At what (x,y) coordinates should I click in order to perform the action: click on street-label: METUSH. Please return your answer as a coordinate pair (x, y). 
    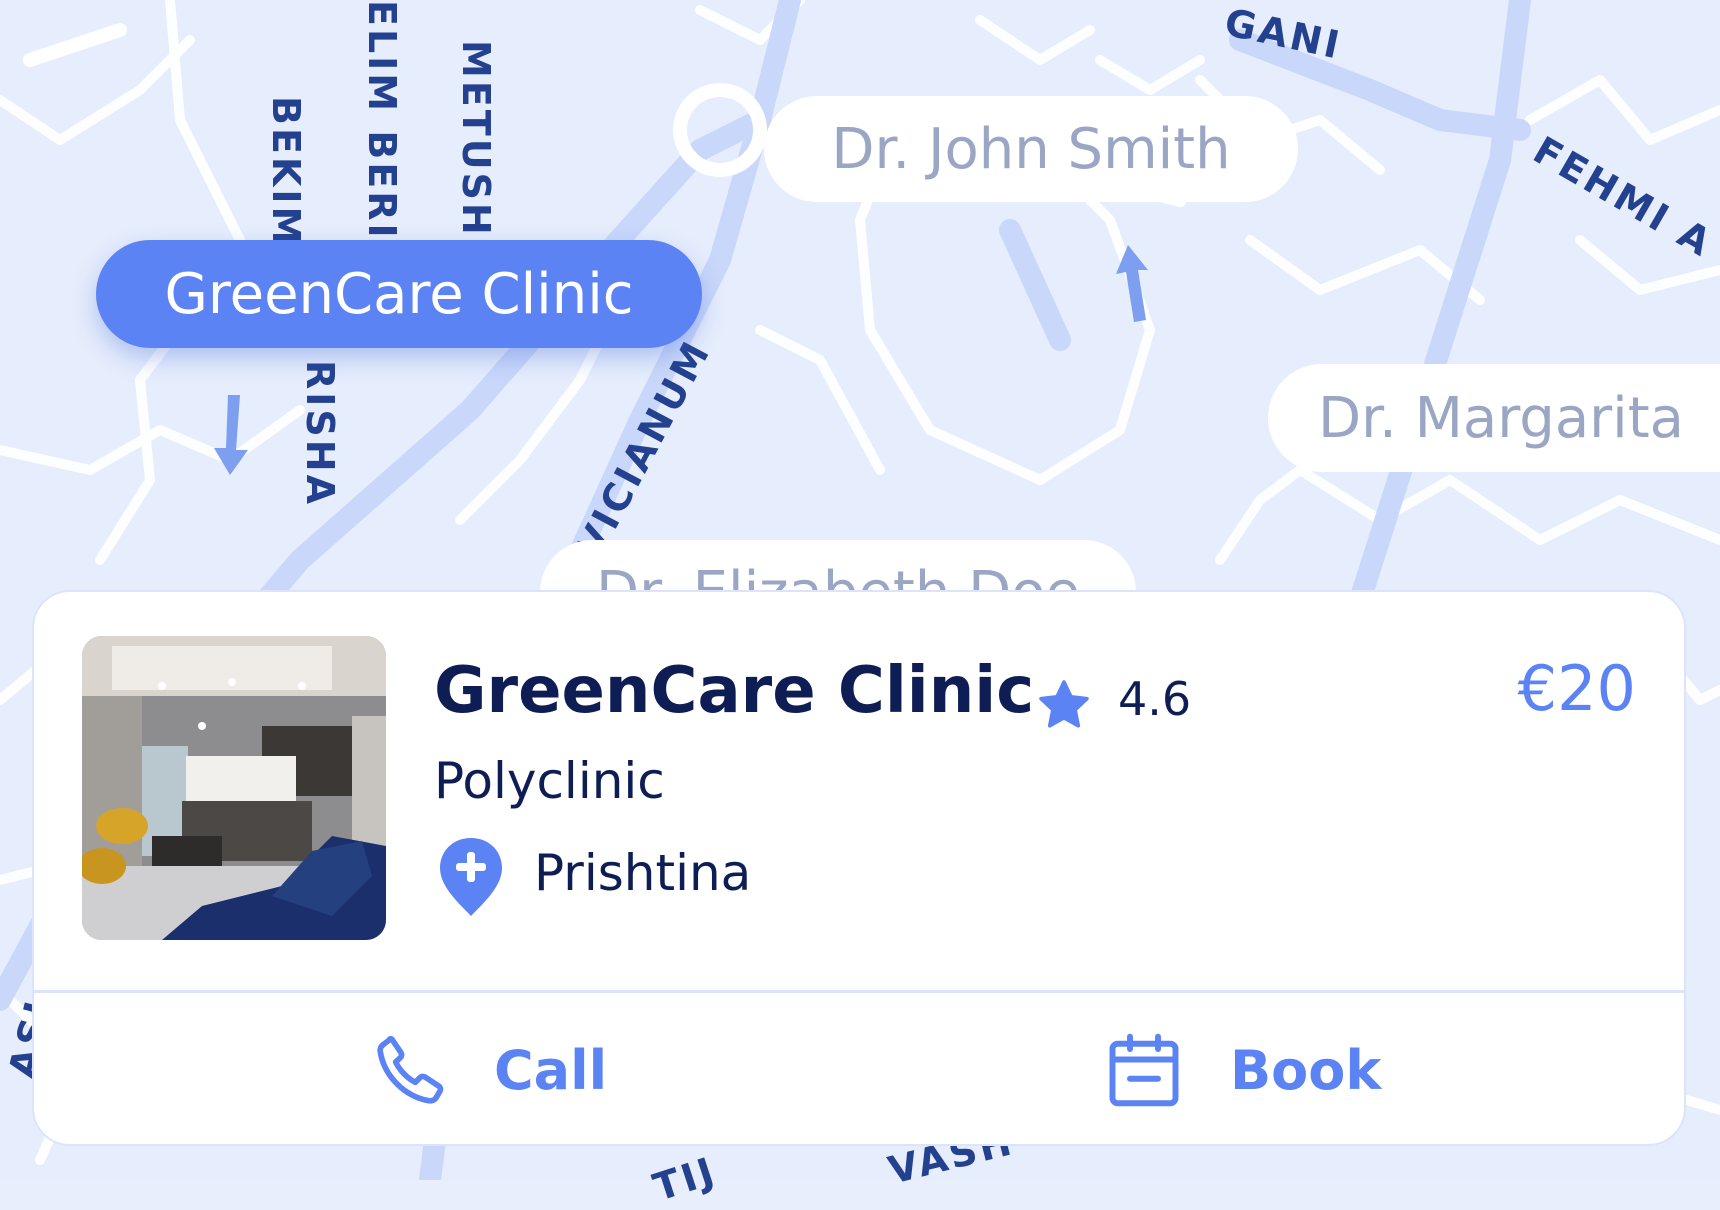
    Looking at the image, I should click on (476, 139).